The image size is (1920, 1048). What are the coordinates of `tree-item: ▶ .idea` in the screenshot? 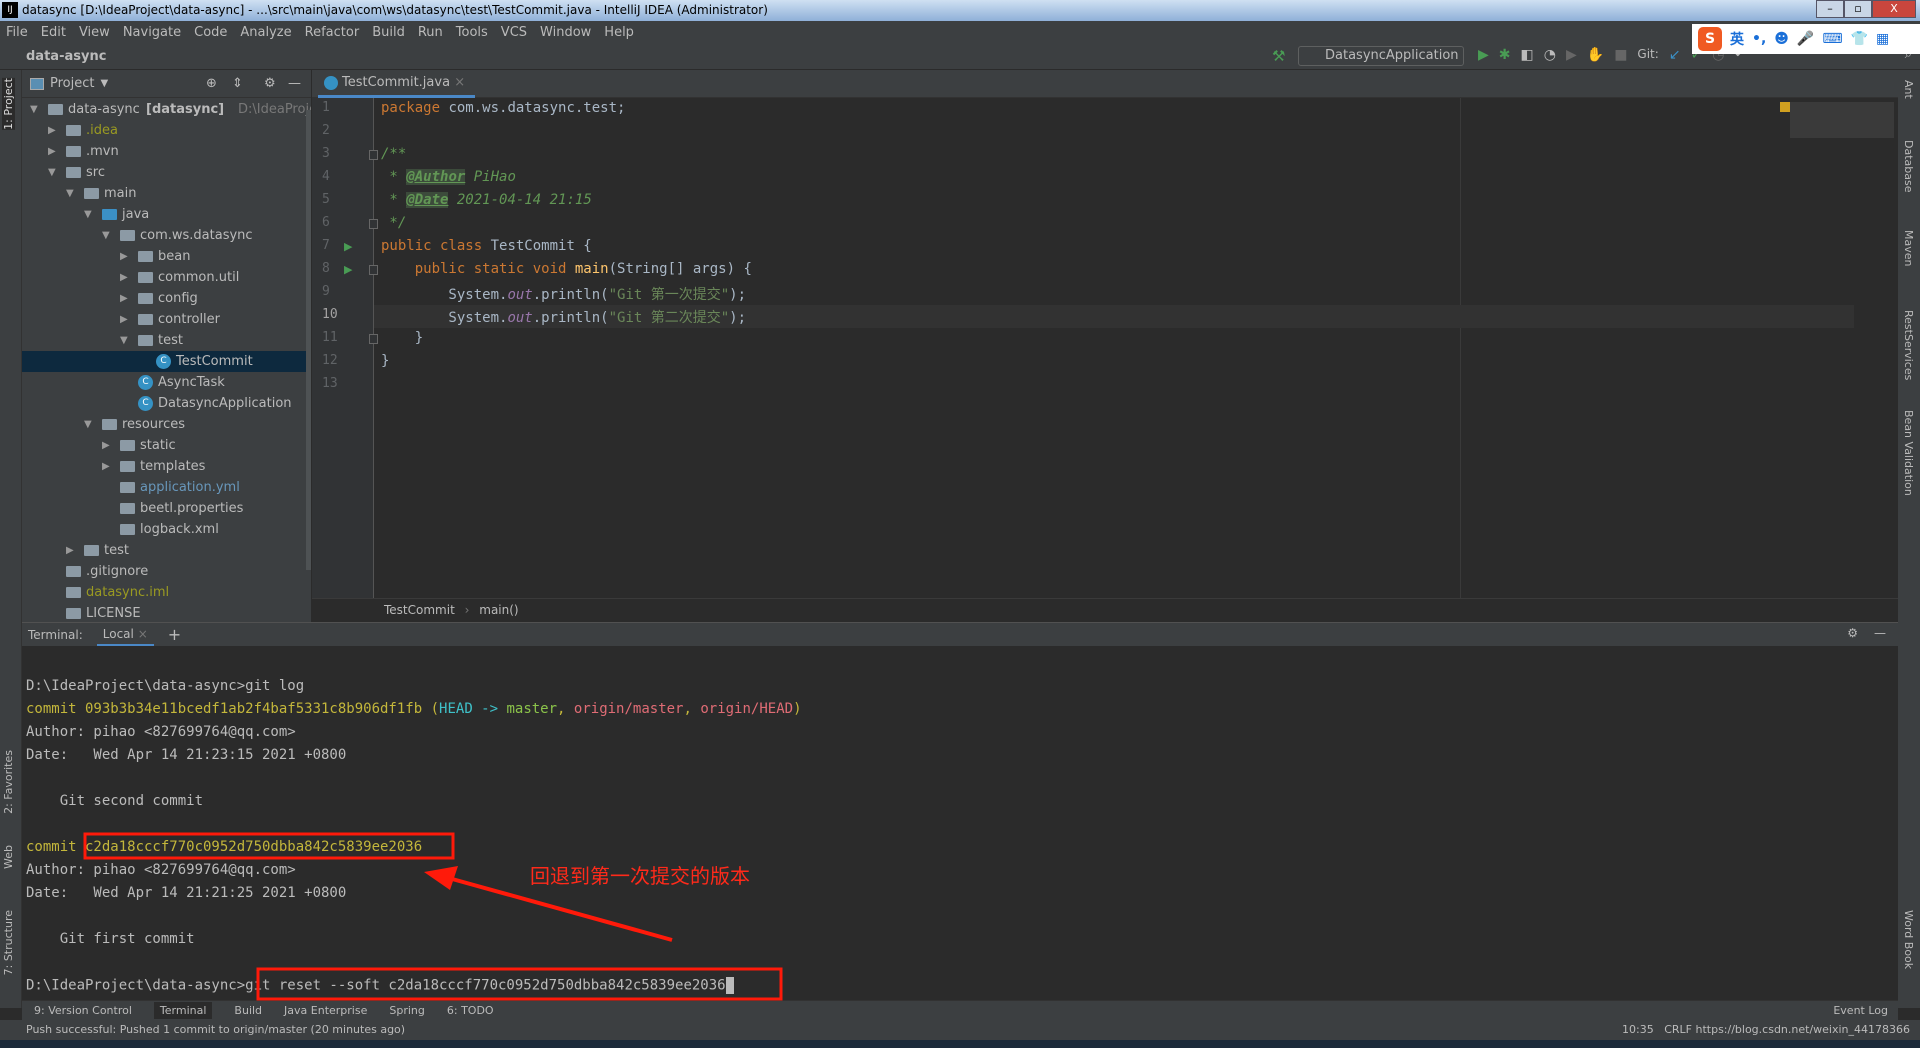 It's located at (166, 130).